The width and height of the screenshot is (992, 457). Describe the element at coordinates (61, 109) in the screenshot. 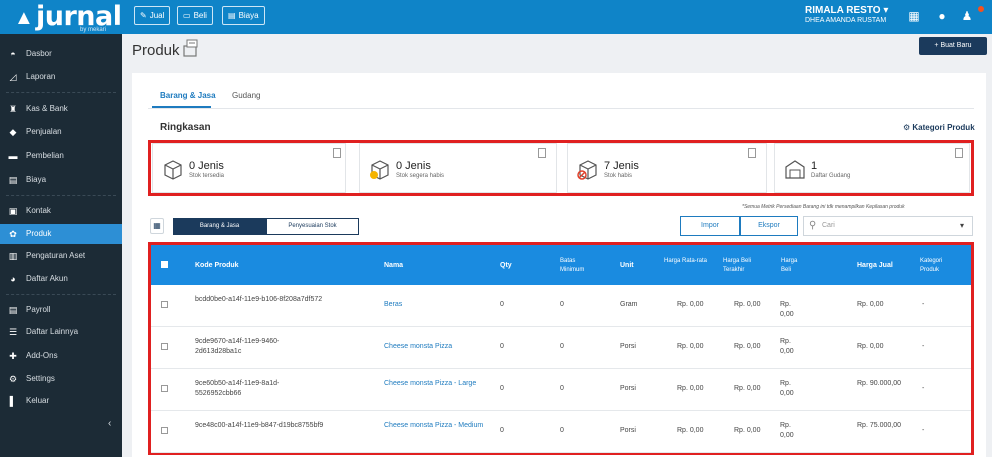

I see `sidebar-item-kas-bank: ♜ Kas & Bank` at that location.